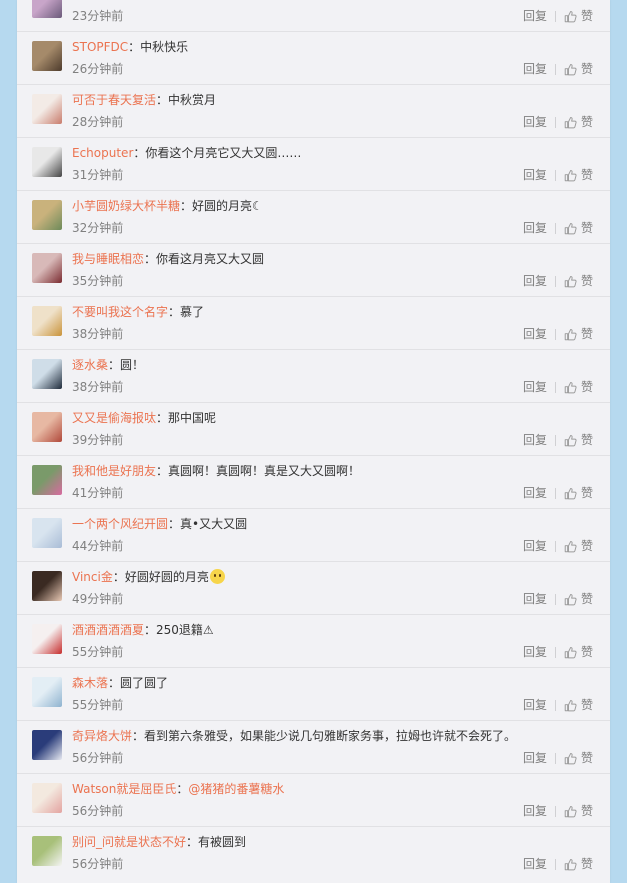 This screenshot has height=883, width=627. Describe the element at coordinates (98, 16) in the screenshot. I see `comment-timestamp: 23分钟前` at that location.